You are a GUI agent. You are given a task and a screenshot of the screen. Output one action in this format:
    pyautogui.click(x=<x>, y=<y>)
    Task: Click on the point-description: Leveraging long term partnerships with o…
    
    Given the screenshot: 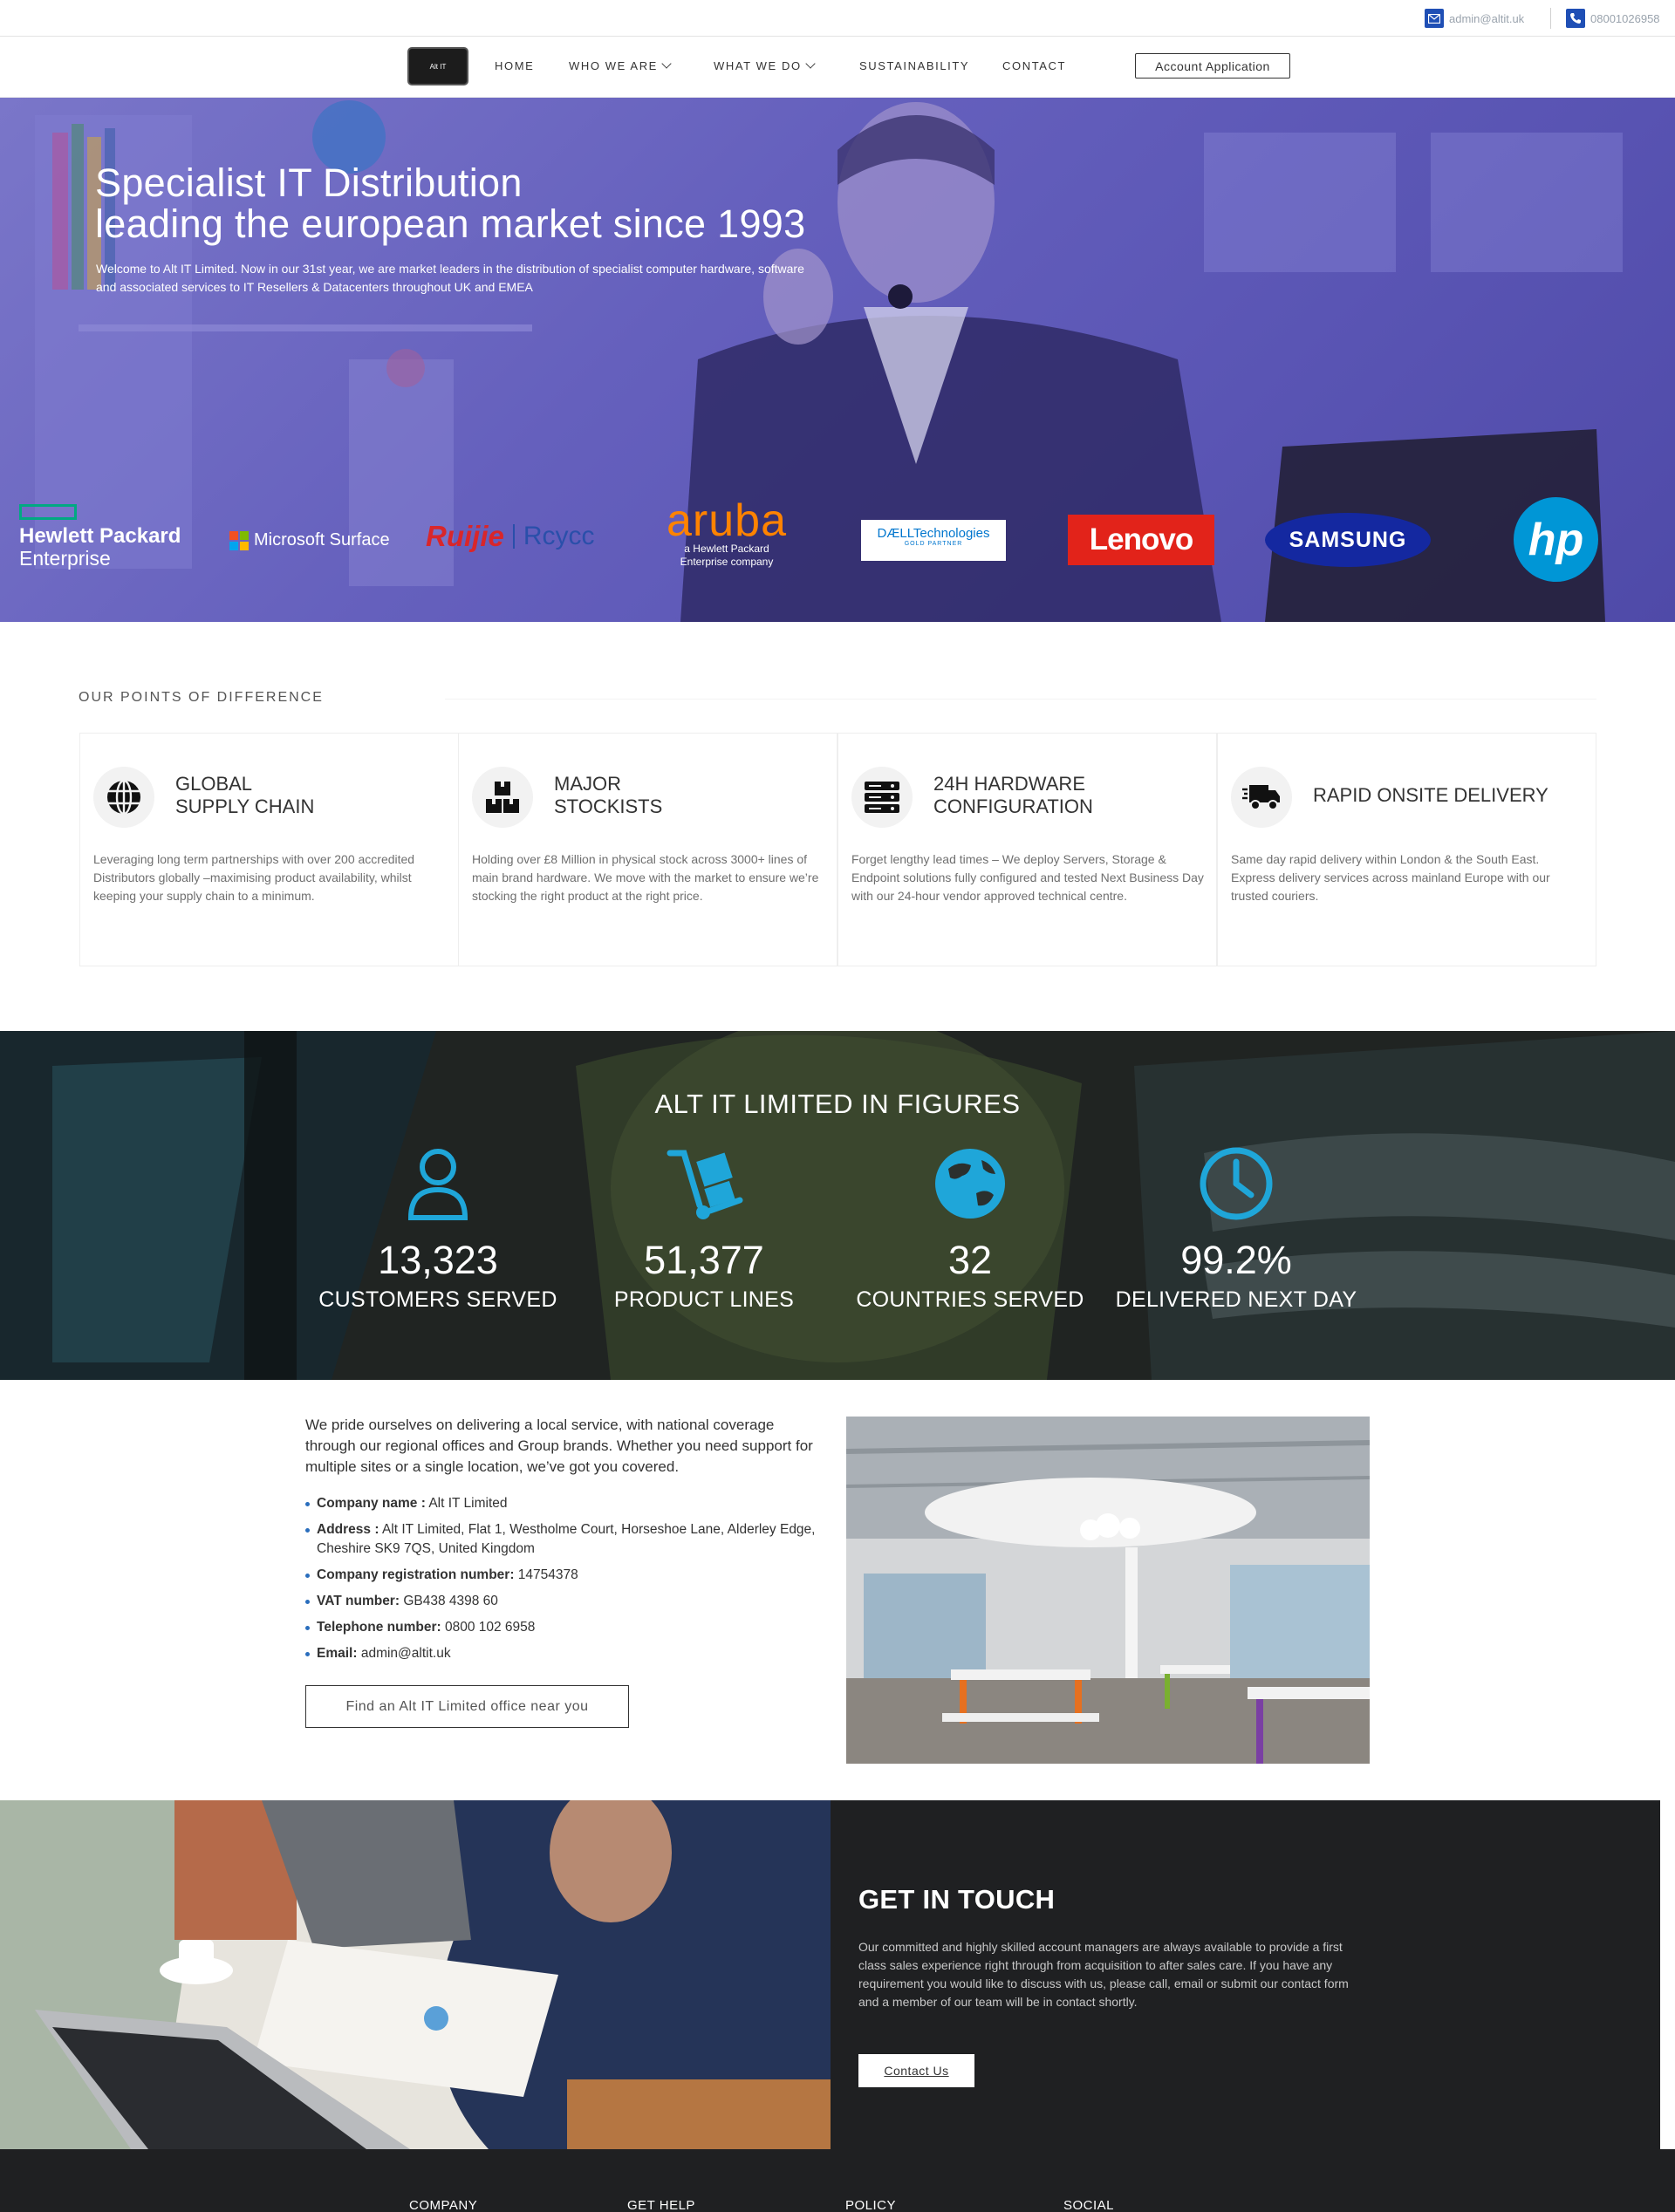 What is the action you would take?
    pyautogui.click(x=254, y=878)
    